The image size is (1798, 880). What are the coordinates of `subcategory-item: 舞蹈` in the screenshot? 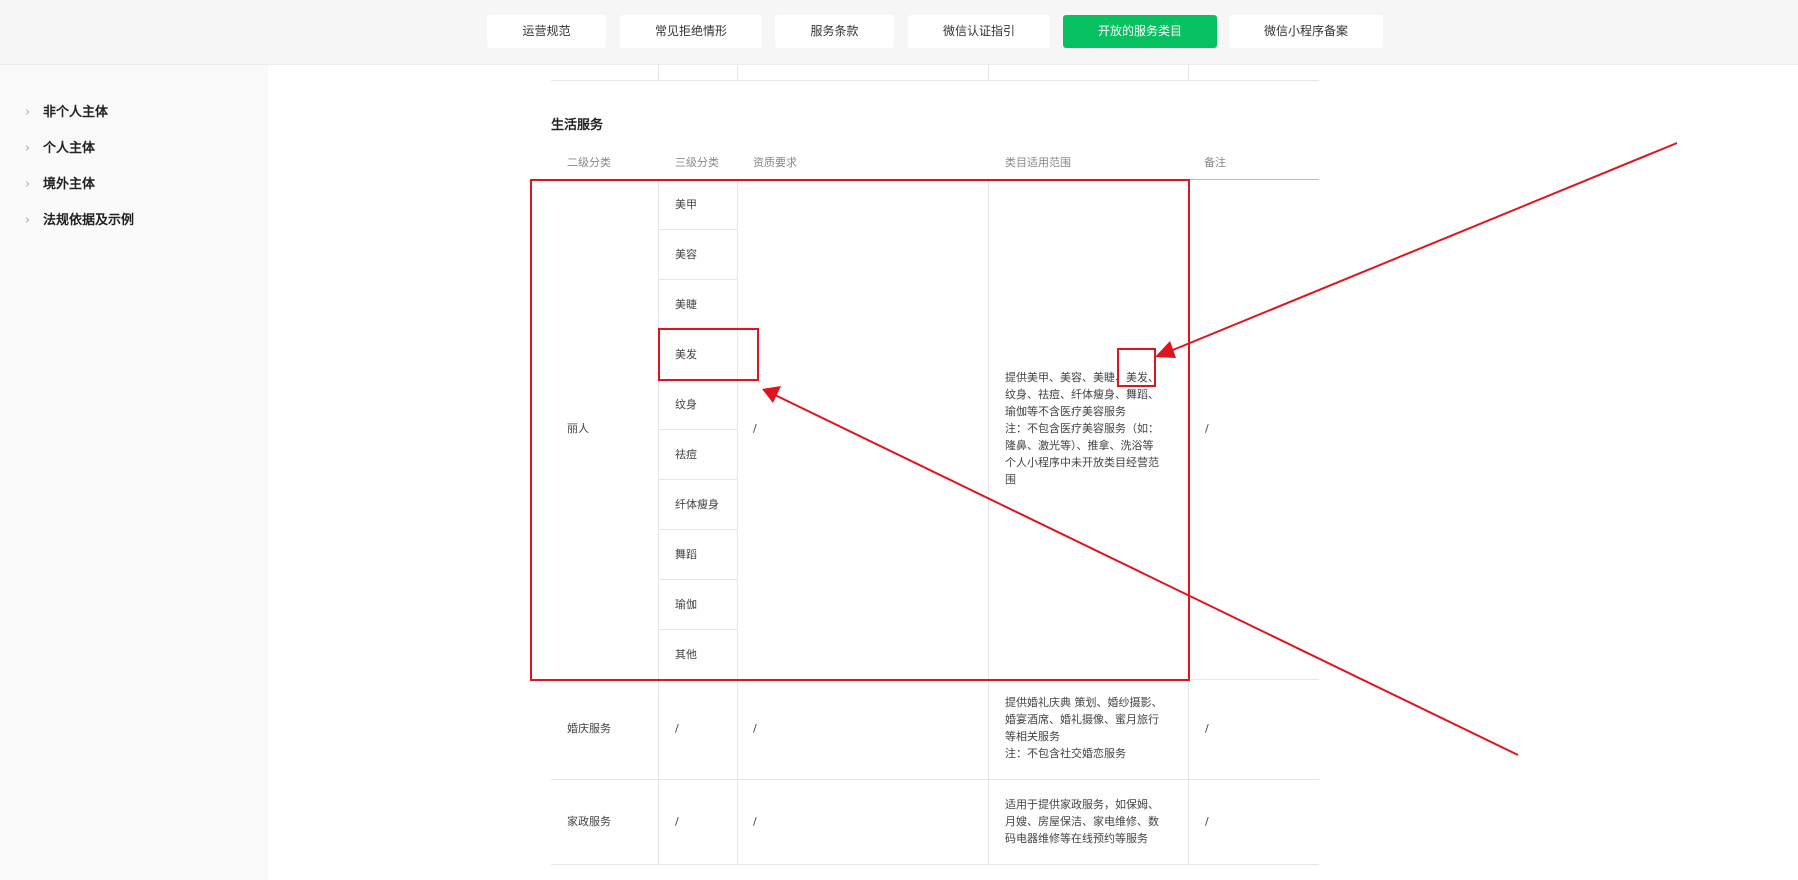 It's located at (686, 554).